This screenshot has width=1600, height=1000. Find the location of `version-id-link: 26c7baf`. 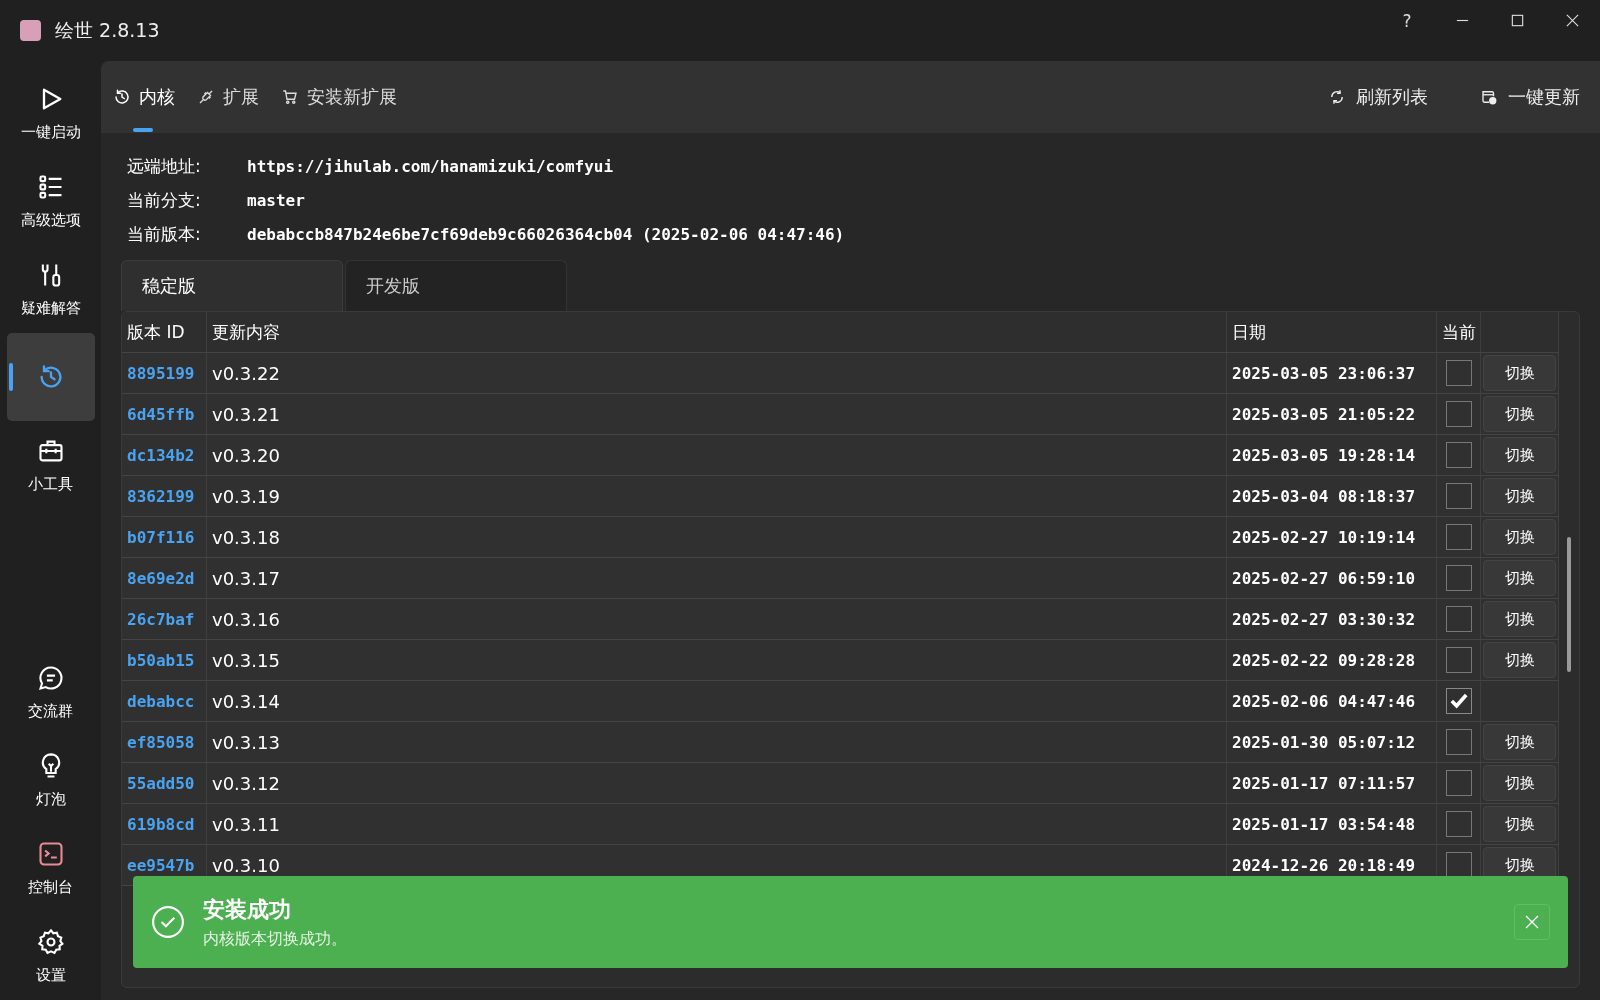

version-id-link: 26c7baf is located at coordinates (164, 619).